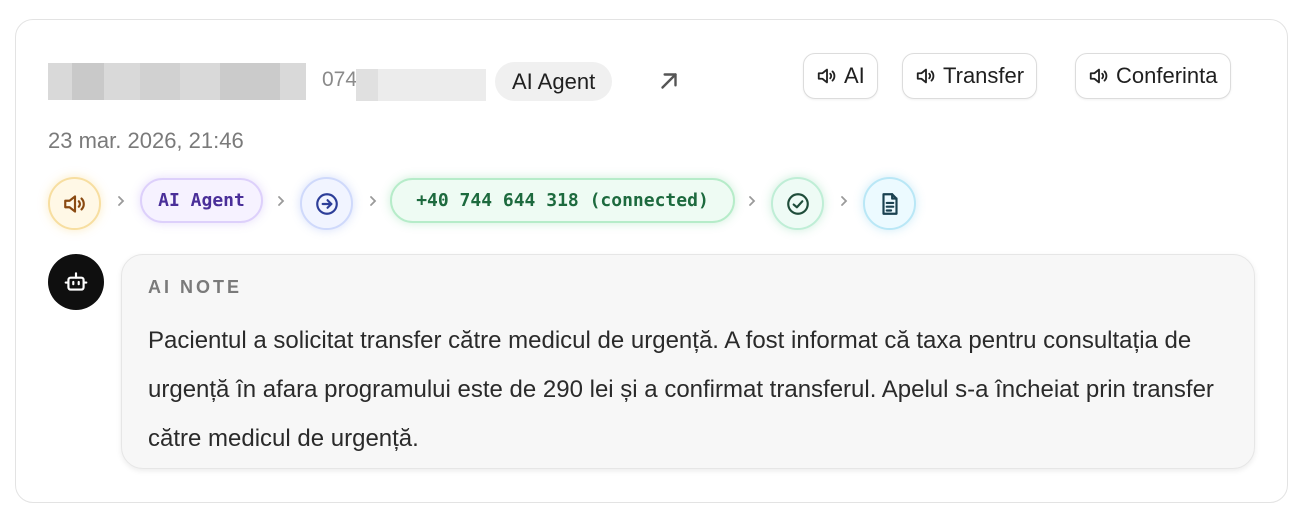 The height and width of the screenshot is (522, 1308). I want to click on flow-step-ai-agent: AI Agent, so click(201, 200).